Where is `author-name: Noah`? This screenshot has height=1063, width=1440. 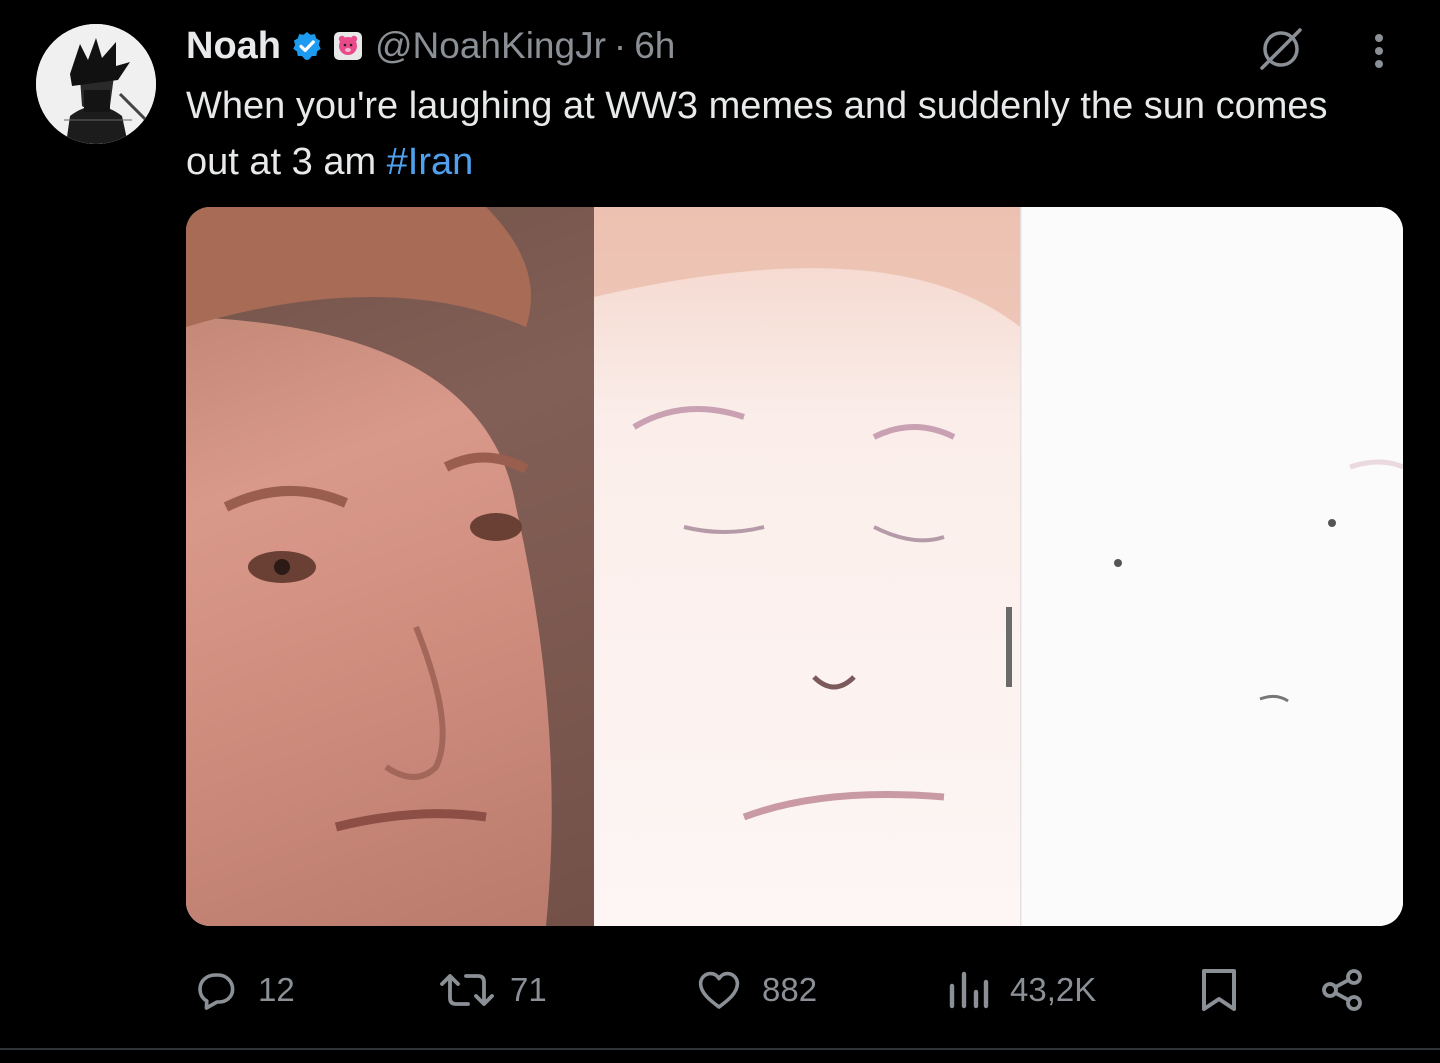 author-name: Noah is located at coordinates (233, 46).